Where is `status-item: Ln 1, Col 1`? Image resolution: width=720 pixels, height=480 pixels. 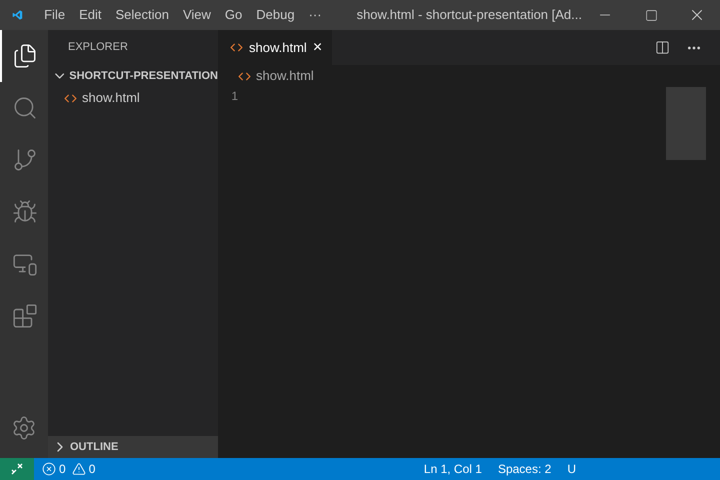 status-item: Ln 1, Col 1 is located at coordinates (453, 469).